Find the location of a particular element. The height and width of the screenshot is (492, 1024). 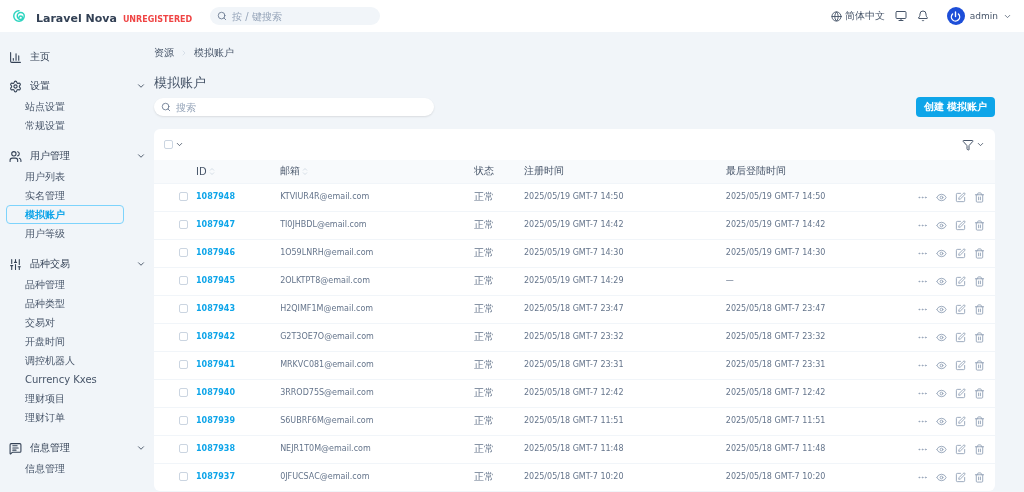

sidebar-item: 品种类型 is located at coordinates (65, 303).